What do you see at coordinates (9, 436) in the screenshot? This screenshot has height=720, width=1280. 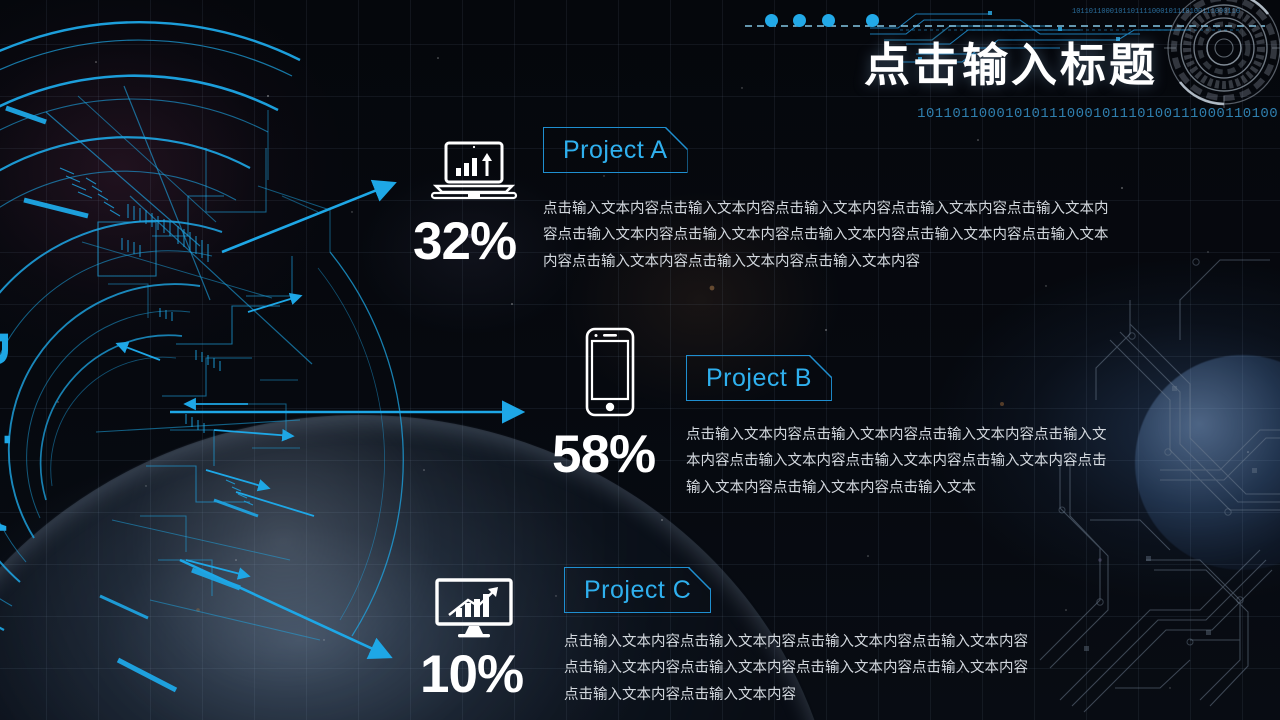 I see `vertical-project-label: Project` at bounding box center [9, 436].